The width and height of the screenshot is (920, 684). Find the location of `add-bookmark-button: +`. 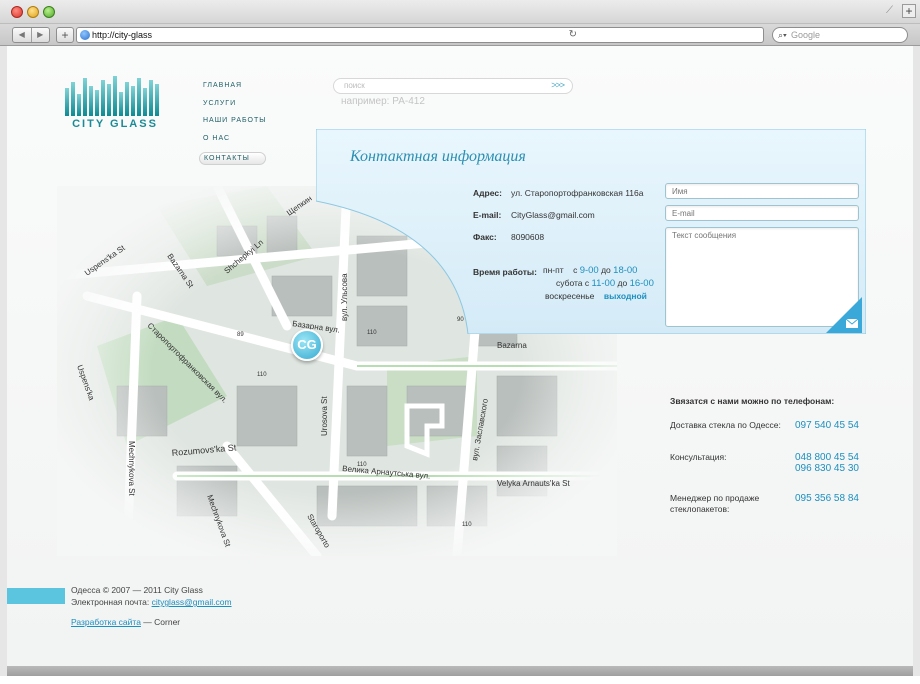

add-bookmark-button: + is located at coordinates (65, 35).